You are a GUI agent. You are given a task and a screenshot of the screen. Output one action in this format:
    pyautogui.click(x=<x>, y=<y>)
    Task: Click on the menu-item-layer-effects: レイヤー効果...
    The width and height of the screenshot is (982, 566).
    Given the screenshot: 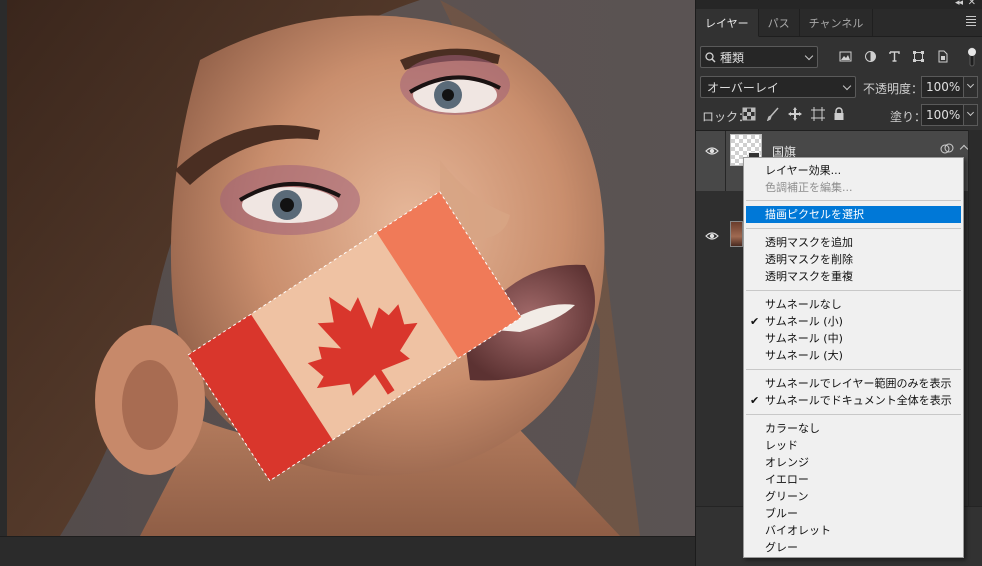 What is the action you would take?
    pyautogui.click(x=853, y=170)
    